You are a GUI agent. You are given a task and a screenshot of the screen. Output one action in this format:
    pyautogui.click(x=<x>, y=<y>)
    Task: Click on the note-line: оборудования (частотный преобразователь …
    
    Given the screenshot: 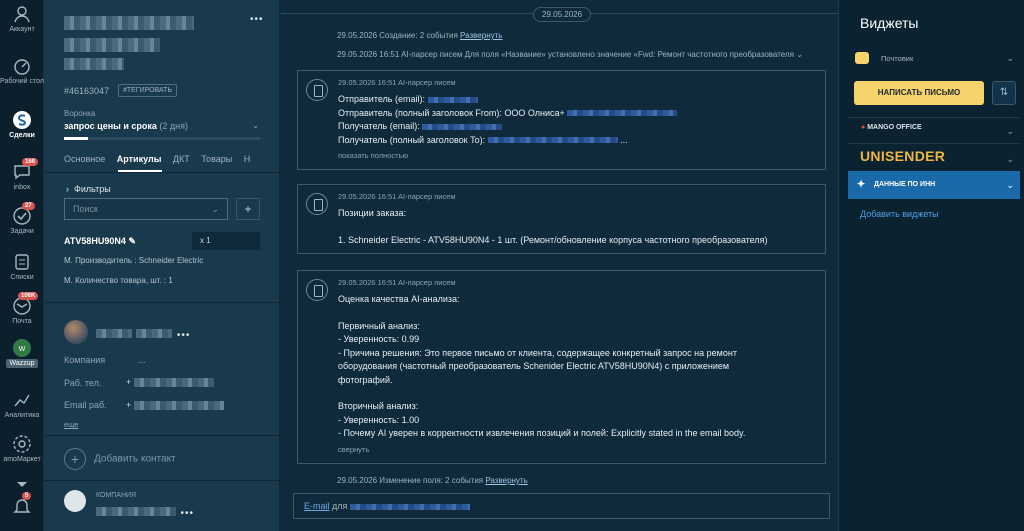 What is the action you would take?
    pyautogui.click(x=534, y=366)
    